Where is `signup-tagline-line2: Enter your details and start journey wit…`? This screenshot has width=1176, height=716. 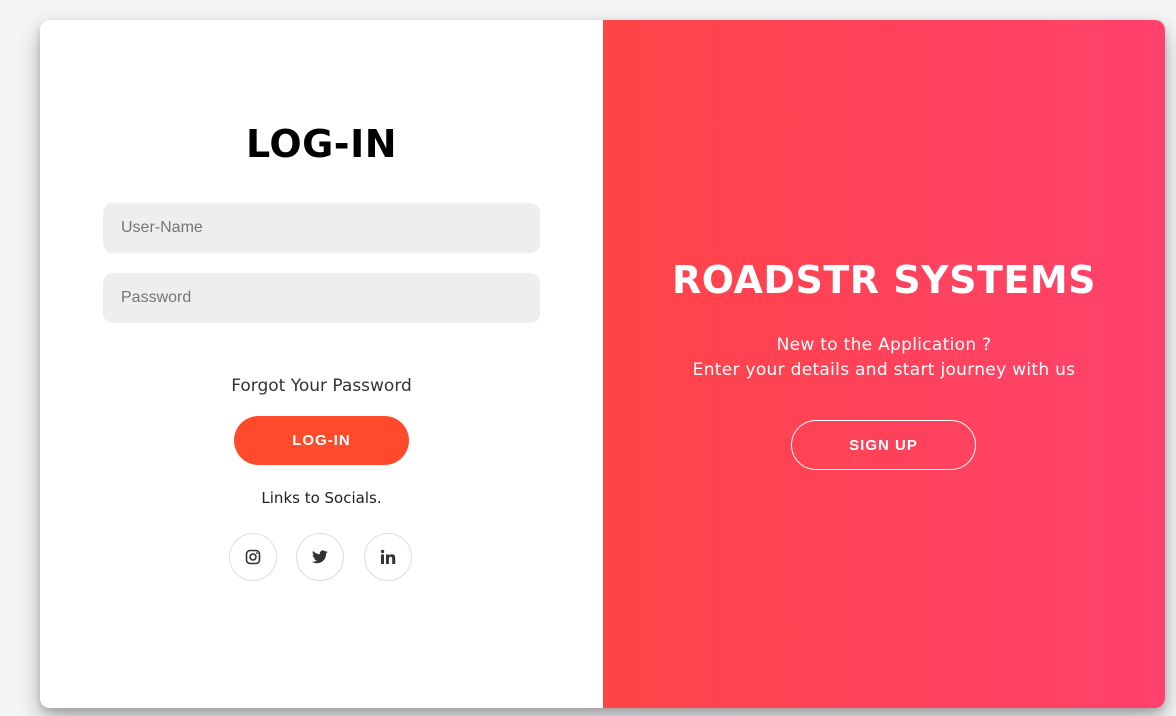
signup-tagline-line2: Enter your details and start journey wit… is located at coordinates (884, 370).